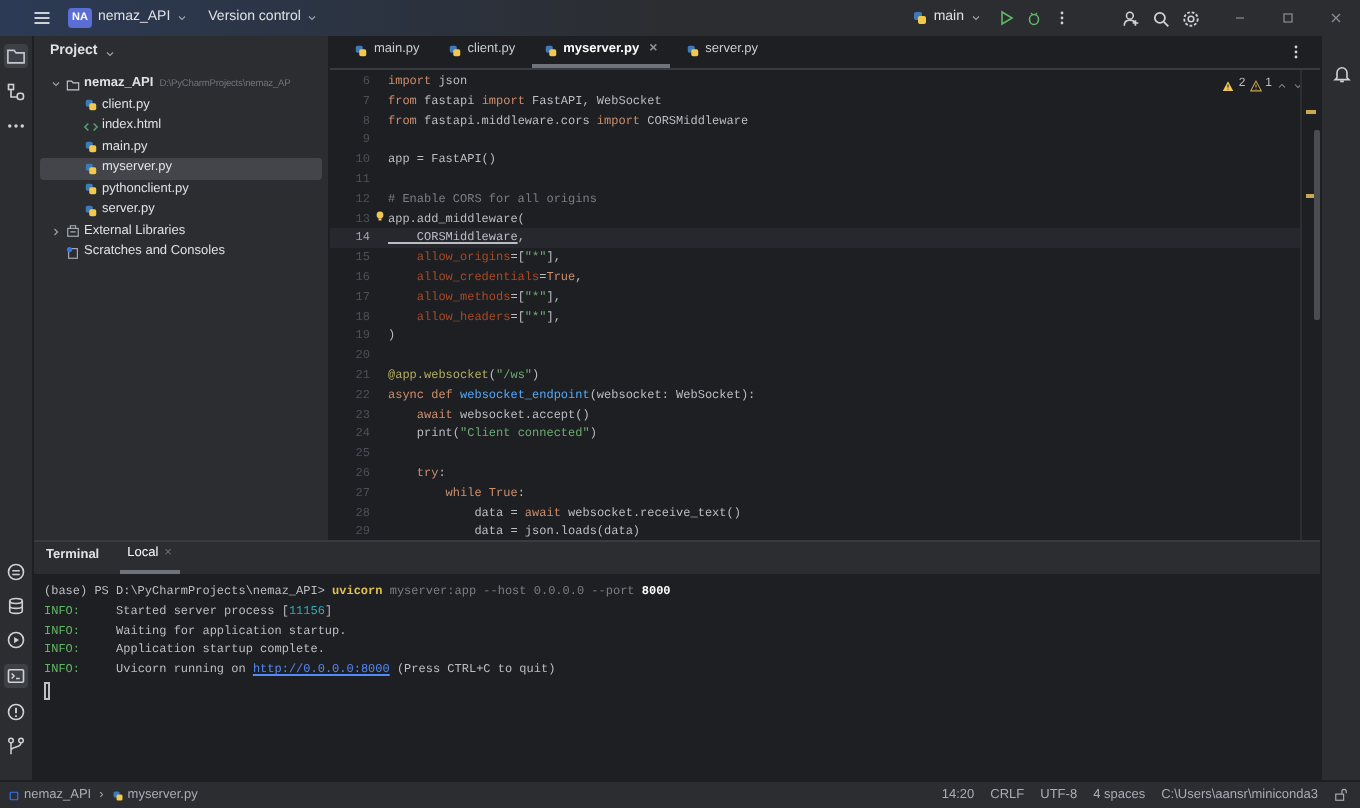 This screenshot has height=808, width=1360. What do you see at coordinates (1311, 112) in the screenshot?
I see `warning-marker` at bounding box center [1311, 112].